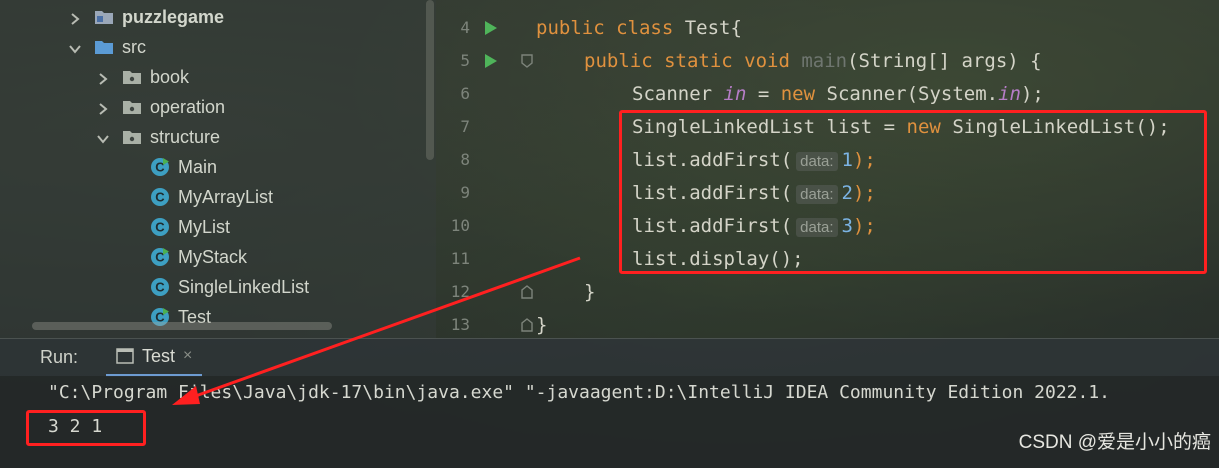 This screenshot has width=1219, height=468. I want to click on tree-item-label: MyList, so click(204, 226).